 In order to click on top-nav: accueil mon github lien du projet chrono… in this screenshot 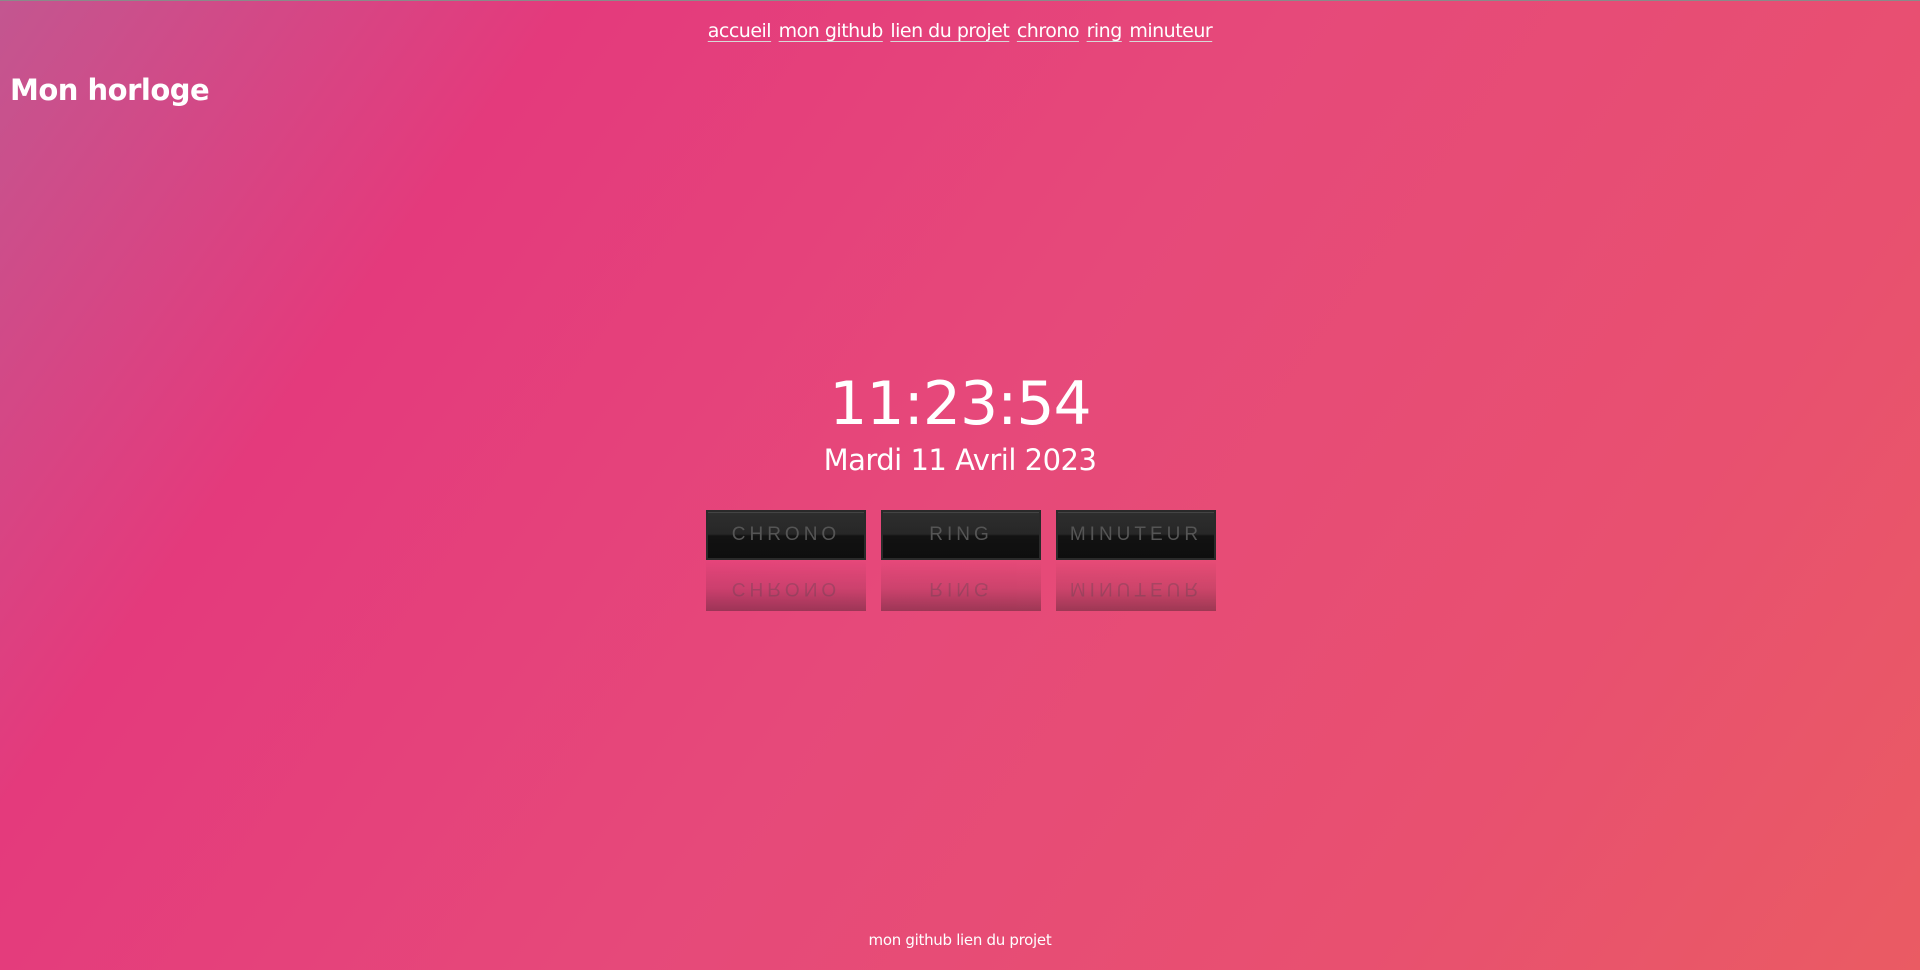, I will do `click(960, 31)`.